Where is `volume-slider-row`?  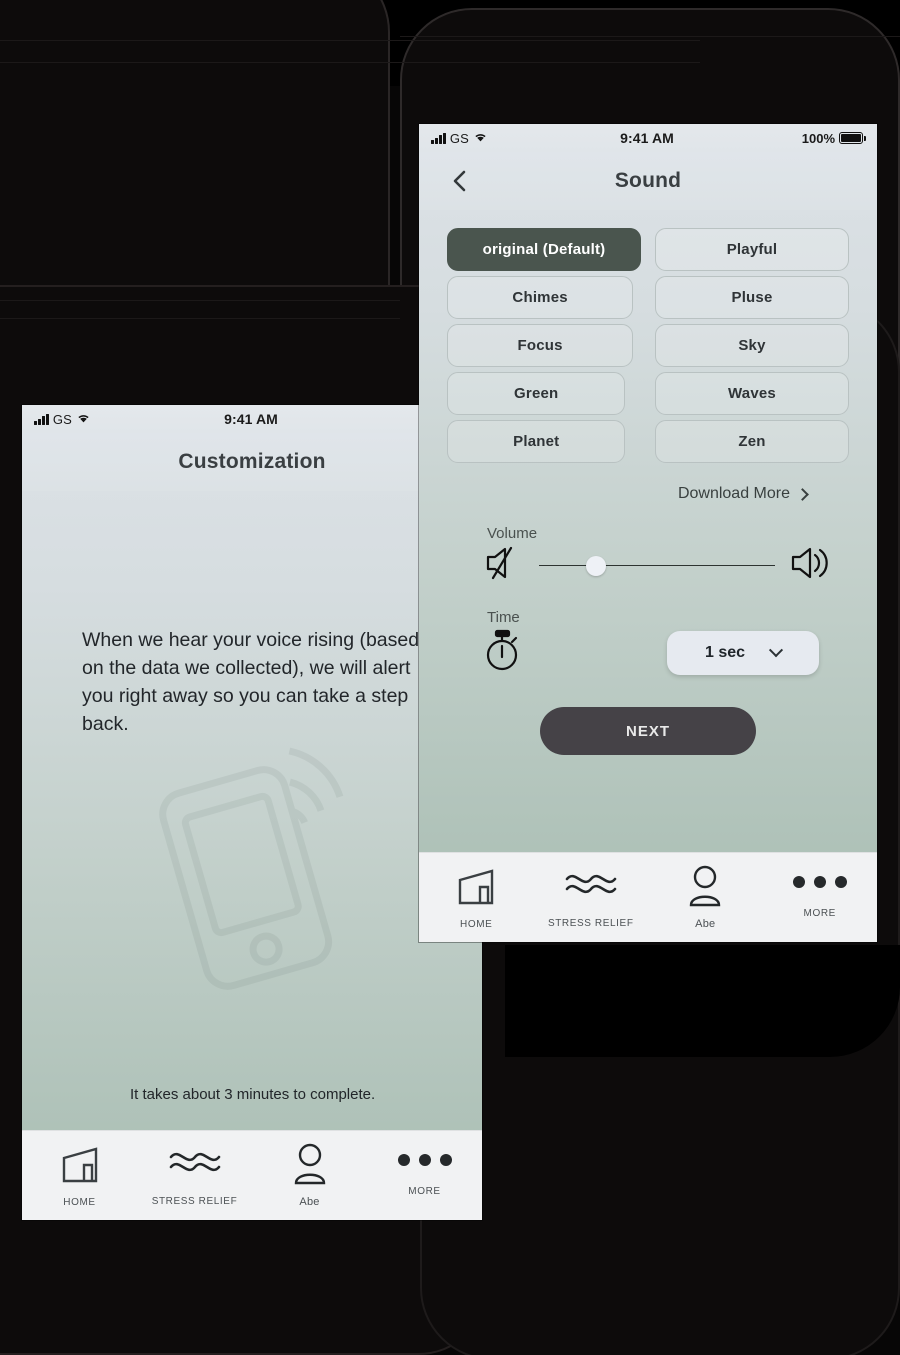
volume-slider-row is located at coordinates (648, 564).